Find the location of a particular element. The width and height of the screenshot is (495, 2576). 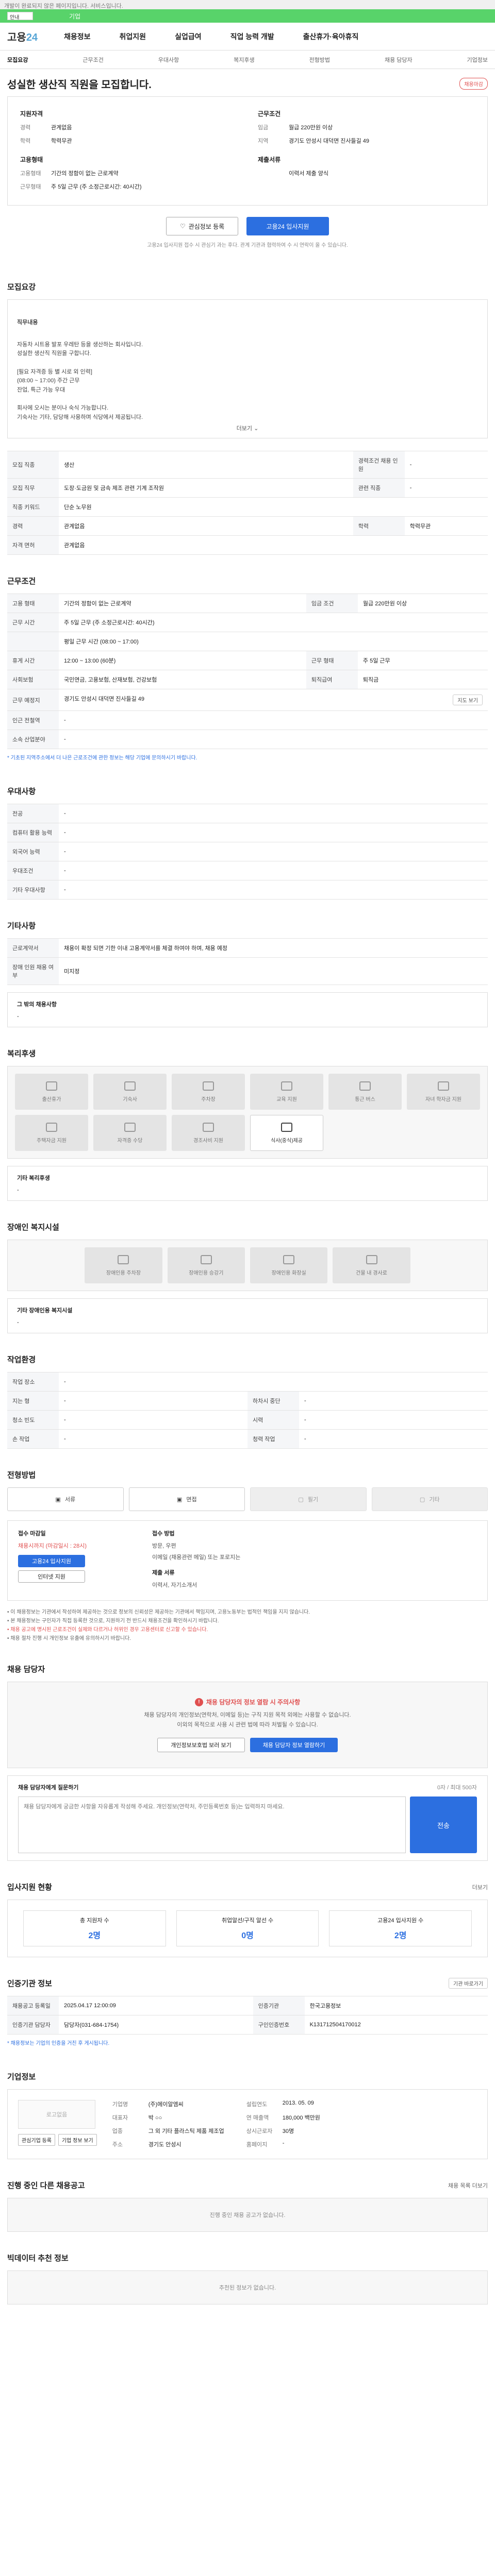

view-contact-button: 채용 담당자 정보 열람하기 is located at coordinates (294, 1745).